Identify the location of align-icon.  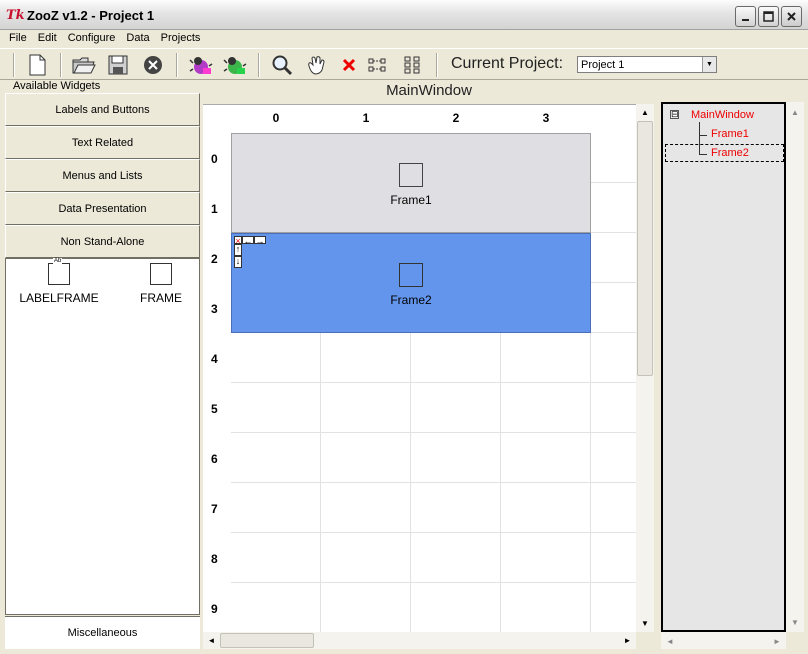
(377, 65).